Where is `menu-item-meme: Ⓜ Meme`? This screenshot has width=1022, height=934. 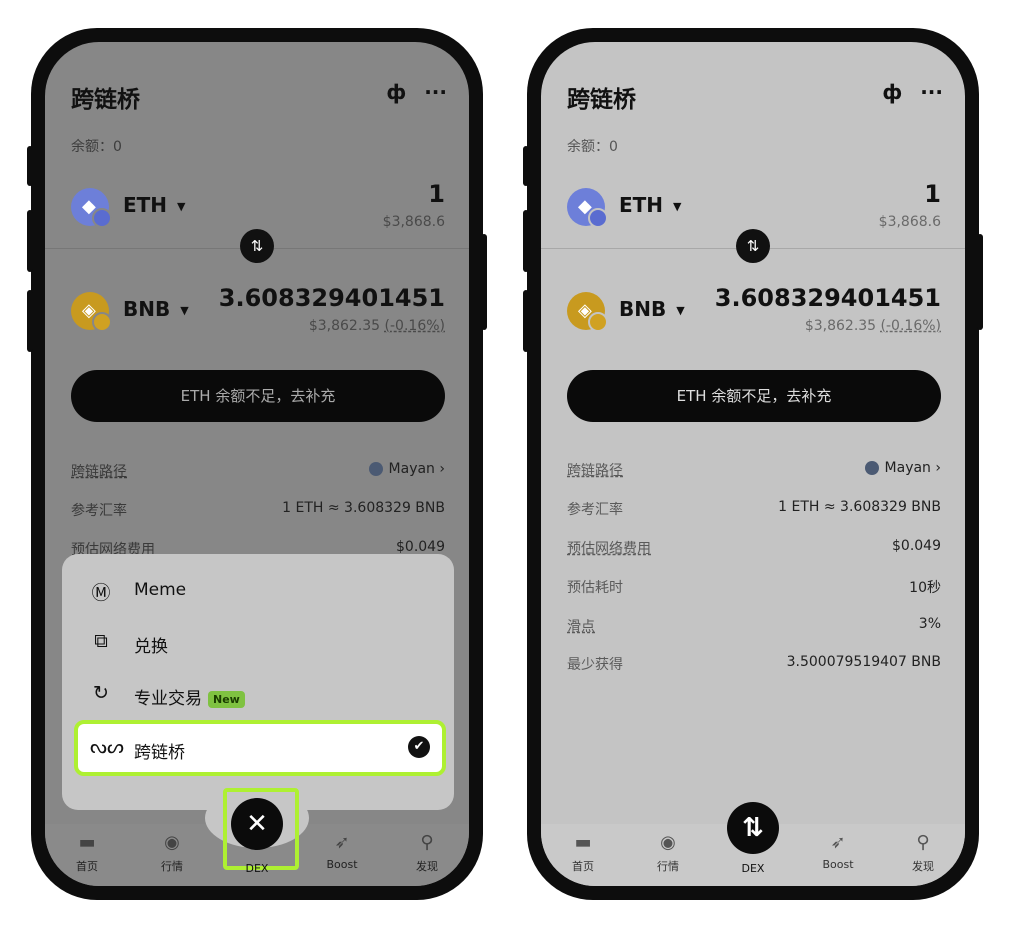
menu-item-meme: Ⓜ Meme is located at coordinates (258, 592).